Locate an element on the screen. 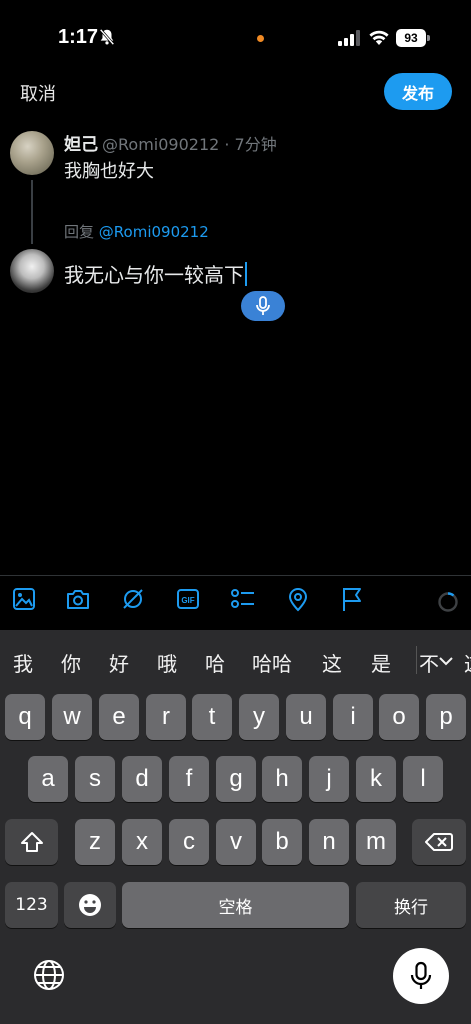 The image size is (471, 1024). compose-toolbar: GIF is located at coordinates (235, 602).